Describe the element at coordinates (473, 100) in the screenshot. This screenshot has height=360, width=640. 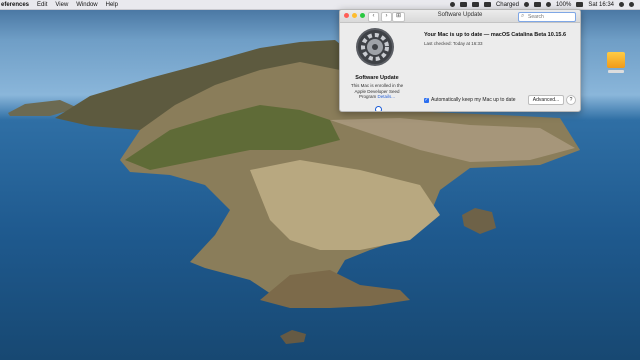
I see `auto-update-label: Automatically keep my Mac up to date` at that location.